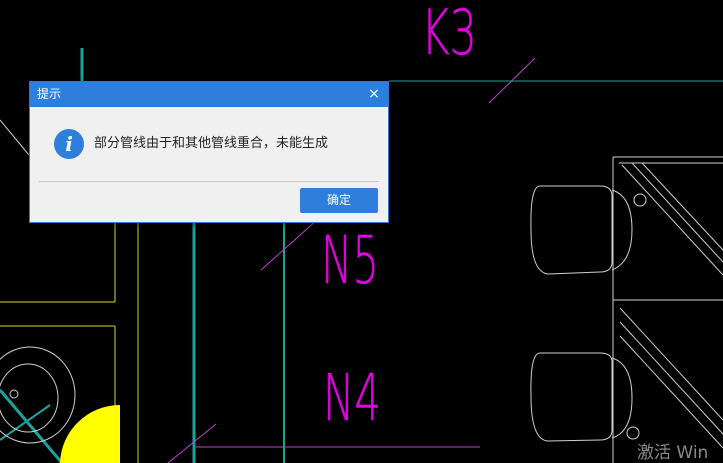 This screenshot has height=463, width=723. I want to click on white-diagonal, so click(15, 137).